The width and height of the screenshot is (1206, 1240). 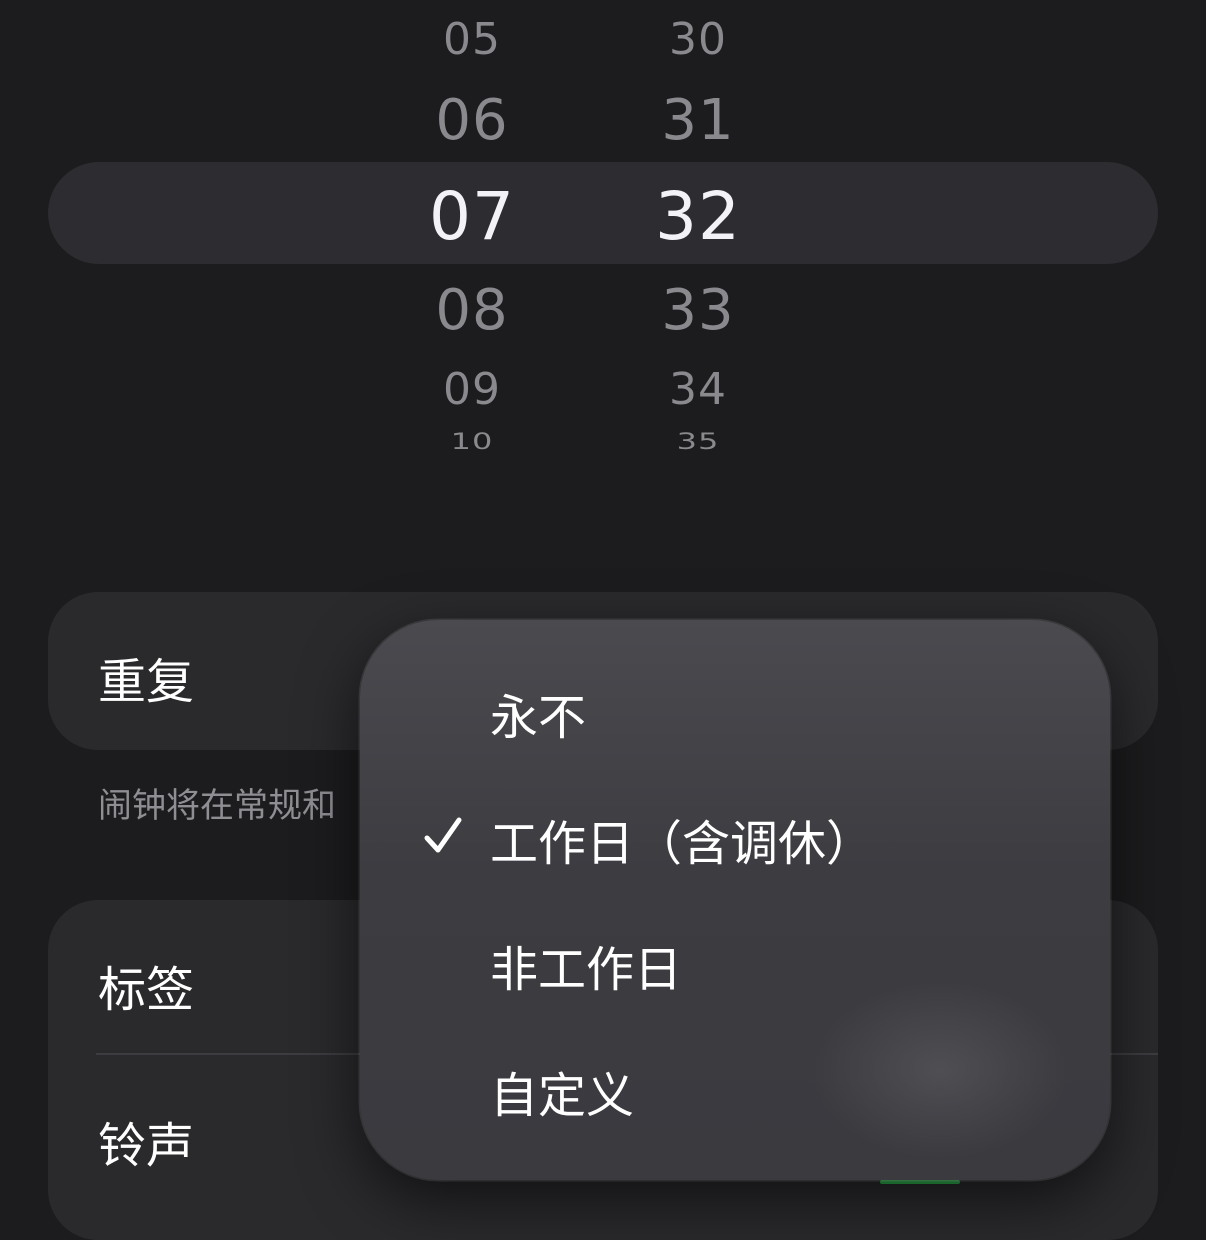 What do you see at coordinates (146, 682) in the screenshot?
I see `repeat-label: 重复` at bounding box center [146, 682].